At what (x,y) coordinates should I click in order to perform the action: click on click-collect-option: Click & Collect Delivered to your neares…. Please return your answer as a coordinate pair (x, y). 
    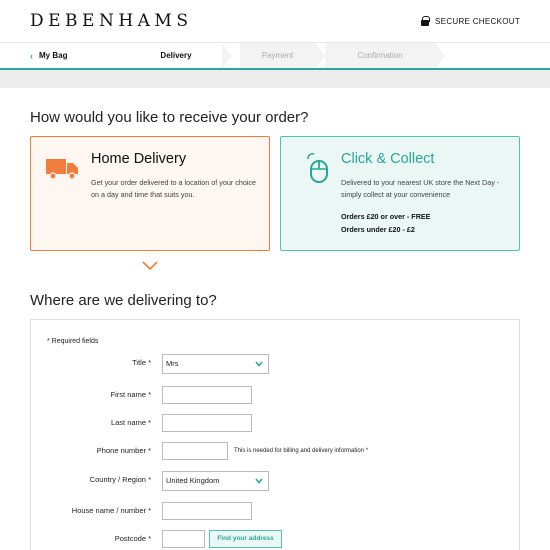
    Looking at the image, I should click on (400, 193).